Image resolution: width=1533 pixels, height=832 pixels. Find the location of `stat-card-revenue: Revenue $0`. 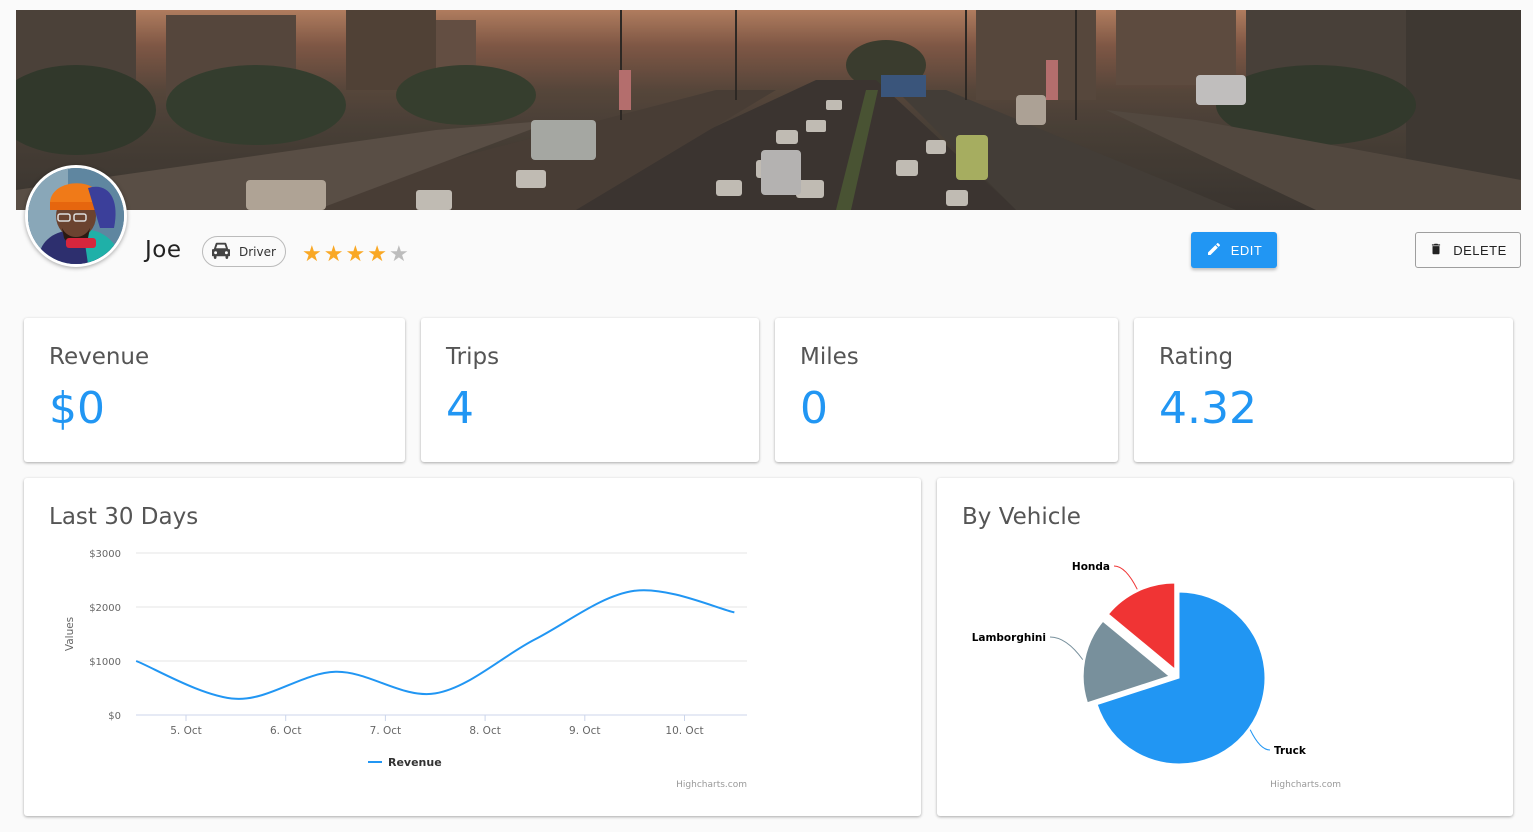

stat-card-revenue: Revenue $0 is located at coordinates (214, 390).